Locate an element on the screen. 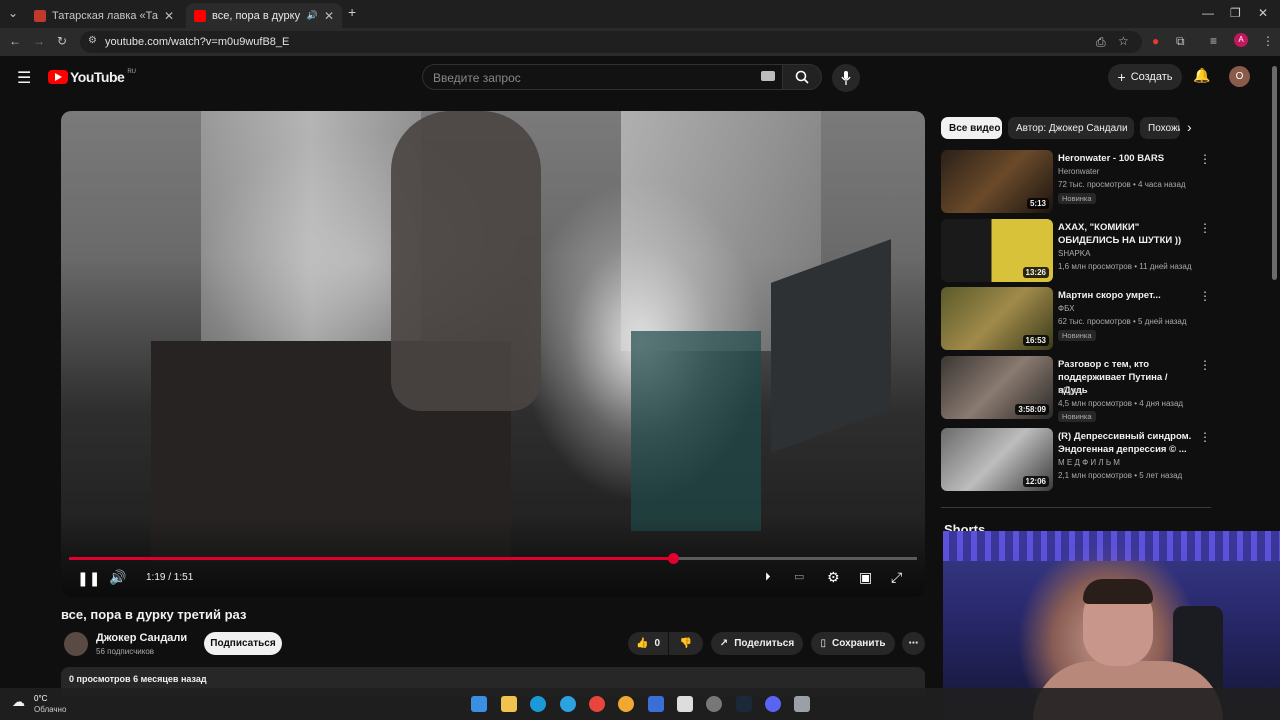 The image size is (1280, 720). recommendation-channel: М Е Д Ф И Л Ь М is located at coordinates (1089, 462).